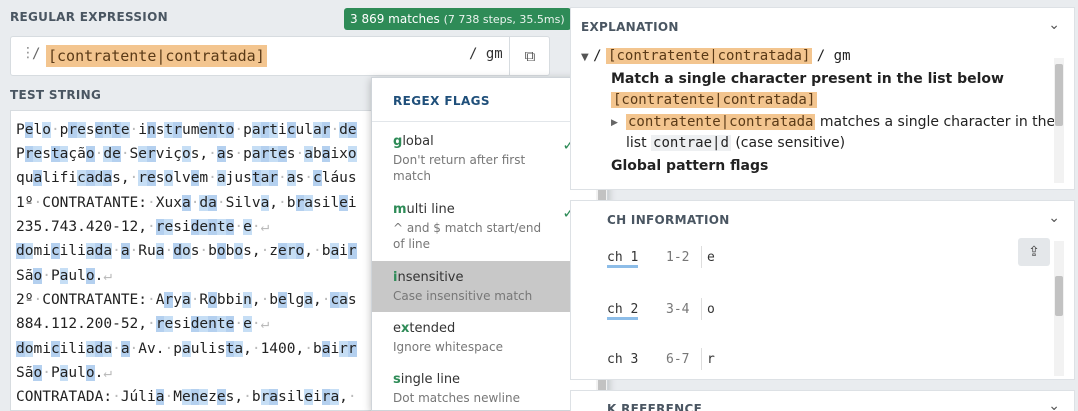 The image size is (1078, 411). What do you see at coordinates (822, 400) in the screenshot?
I see `quick-reference-panel: K REFERENCE ⌄` at bounding box center [822, 400].